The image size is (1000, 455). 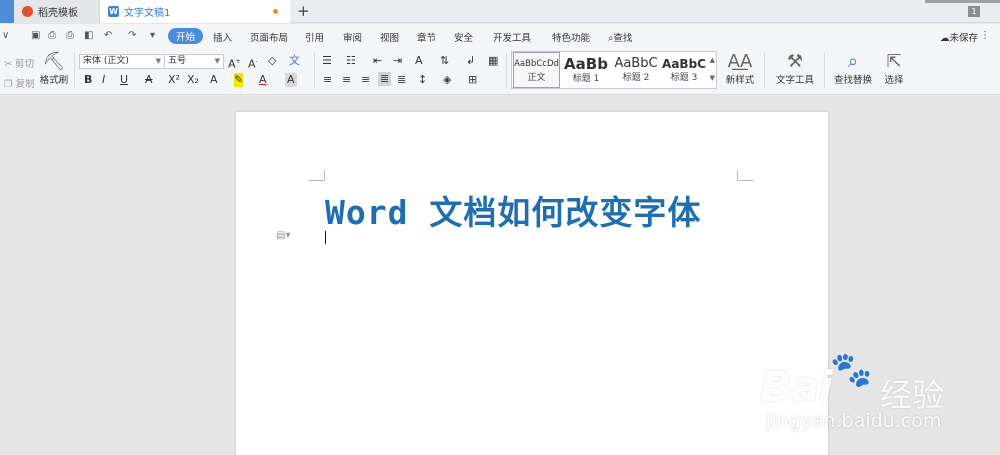 I want to click on cut-button: ✂ 剪切, so click(x=19, y=63).